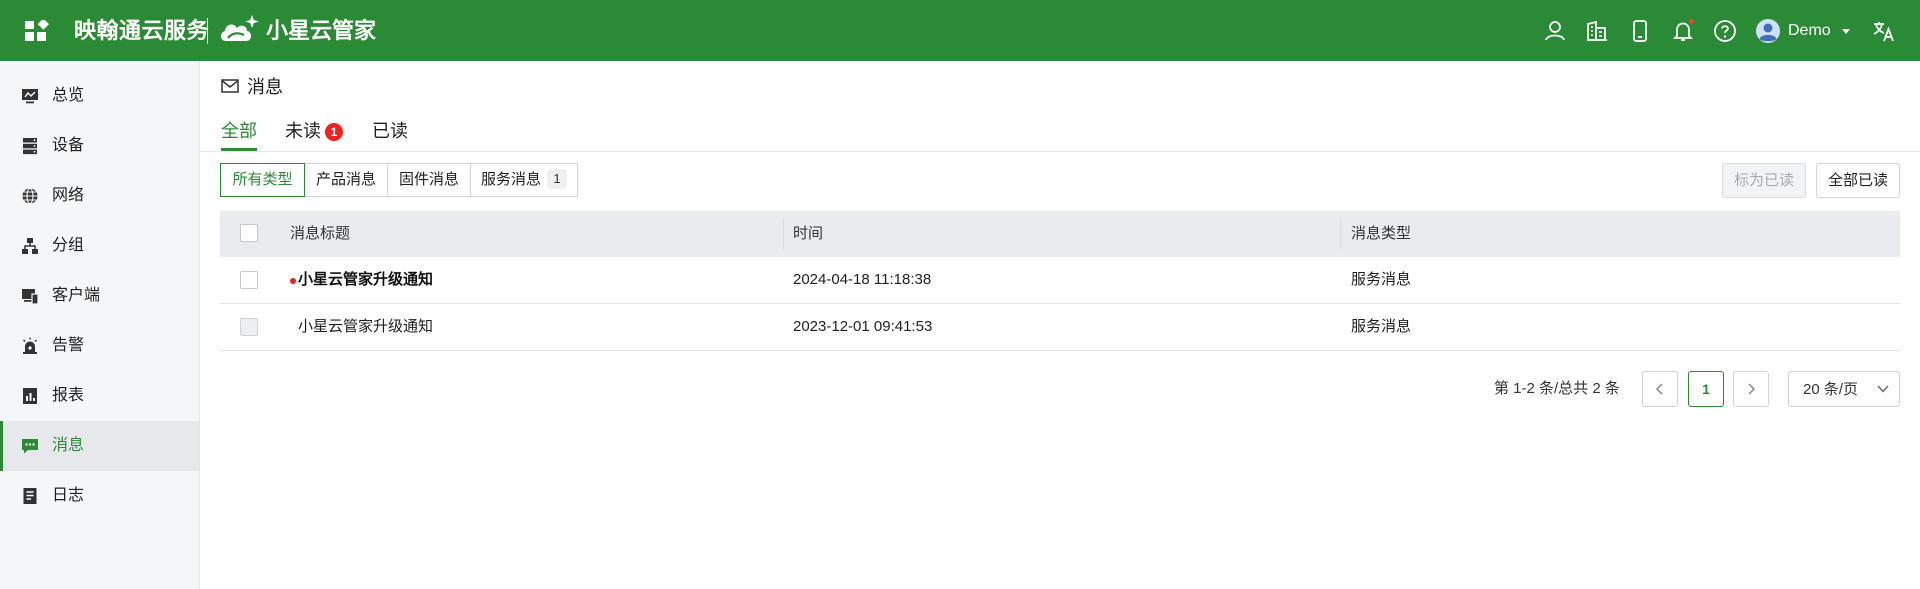  What do you see at coordinates (303, 131) in the screenshot?
I see `tab-label: 未读` at bounding box center [303, 131].